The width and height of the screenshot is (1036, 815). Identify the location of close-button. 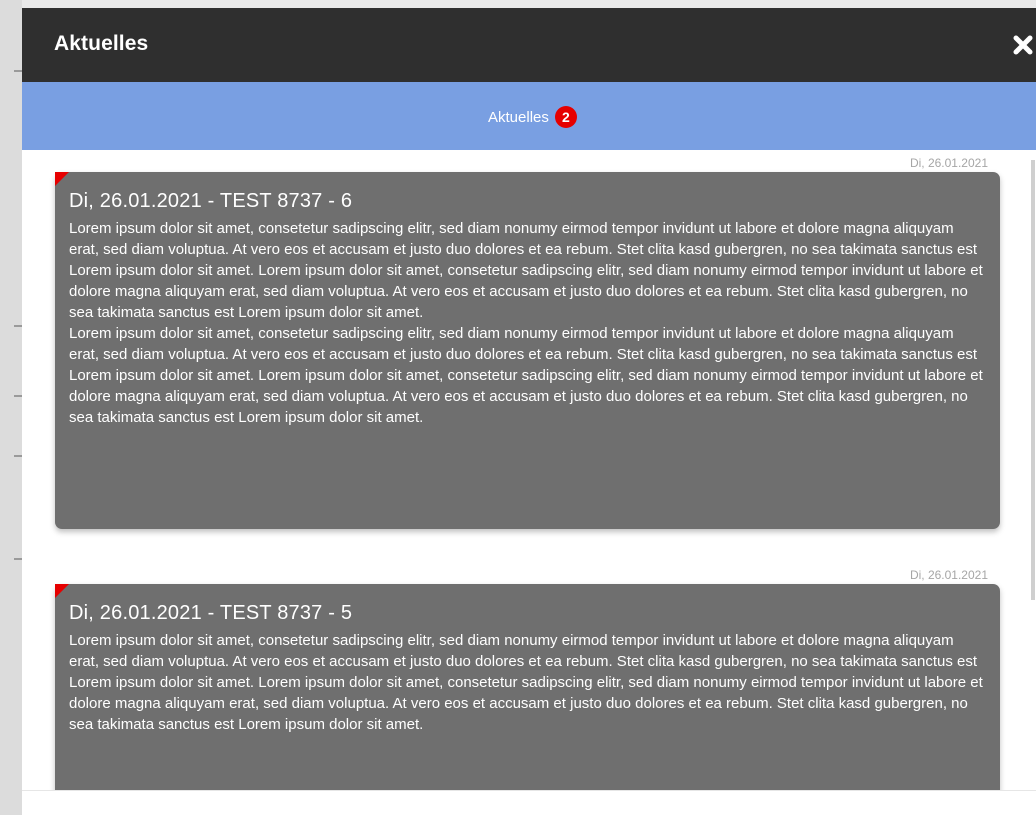
(1023, 45).